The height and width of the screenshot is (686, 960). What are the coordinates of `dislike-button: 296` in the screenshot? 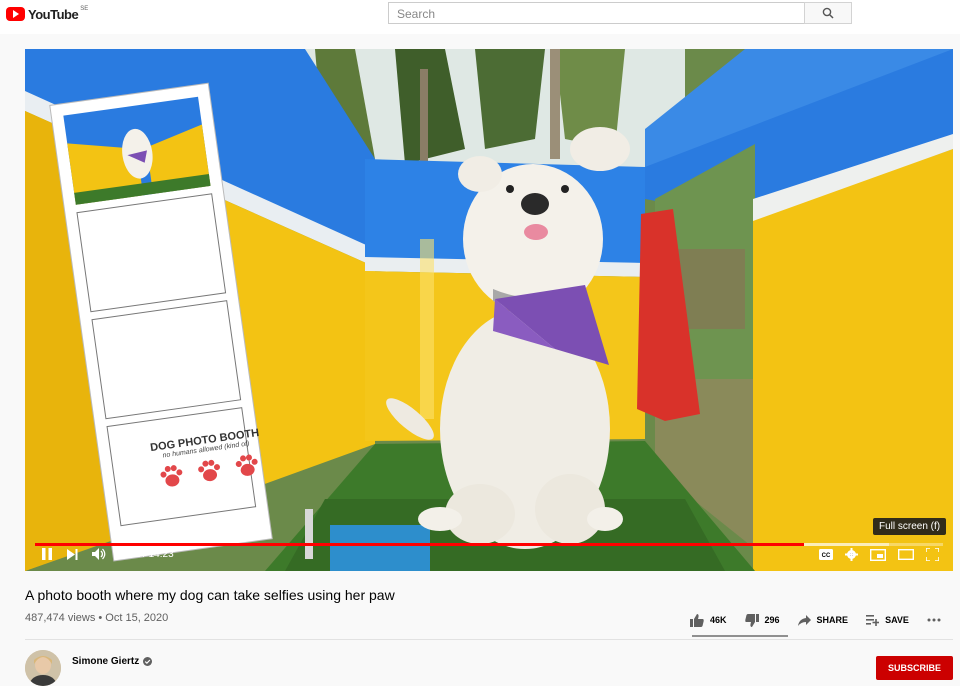 It's located at (762, 620).